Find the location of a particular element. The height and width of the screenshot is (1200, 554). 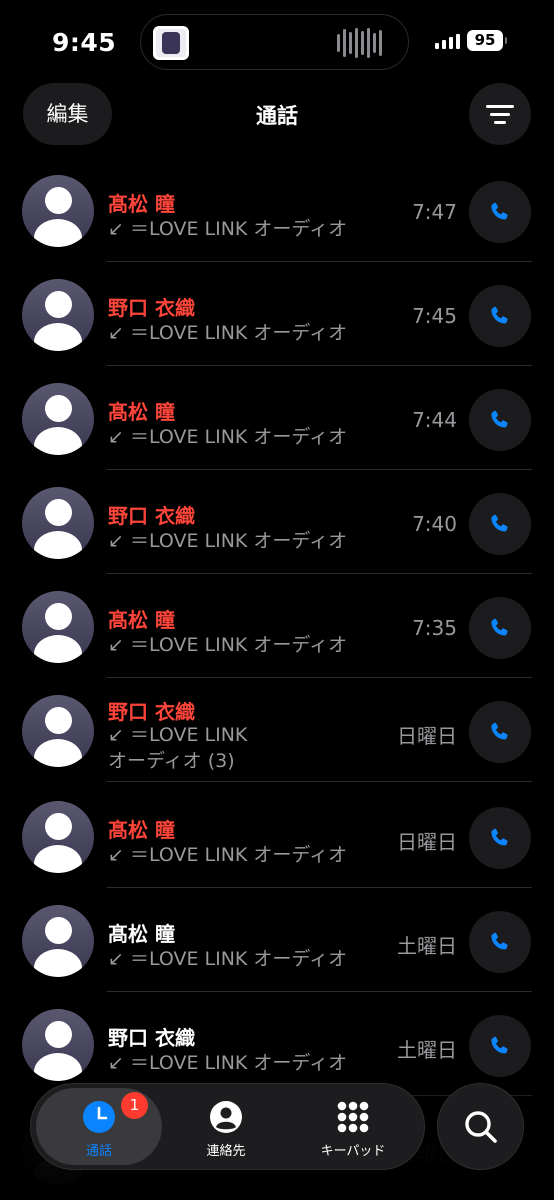

dynamic-island is located at coordinates (274, 42).